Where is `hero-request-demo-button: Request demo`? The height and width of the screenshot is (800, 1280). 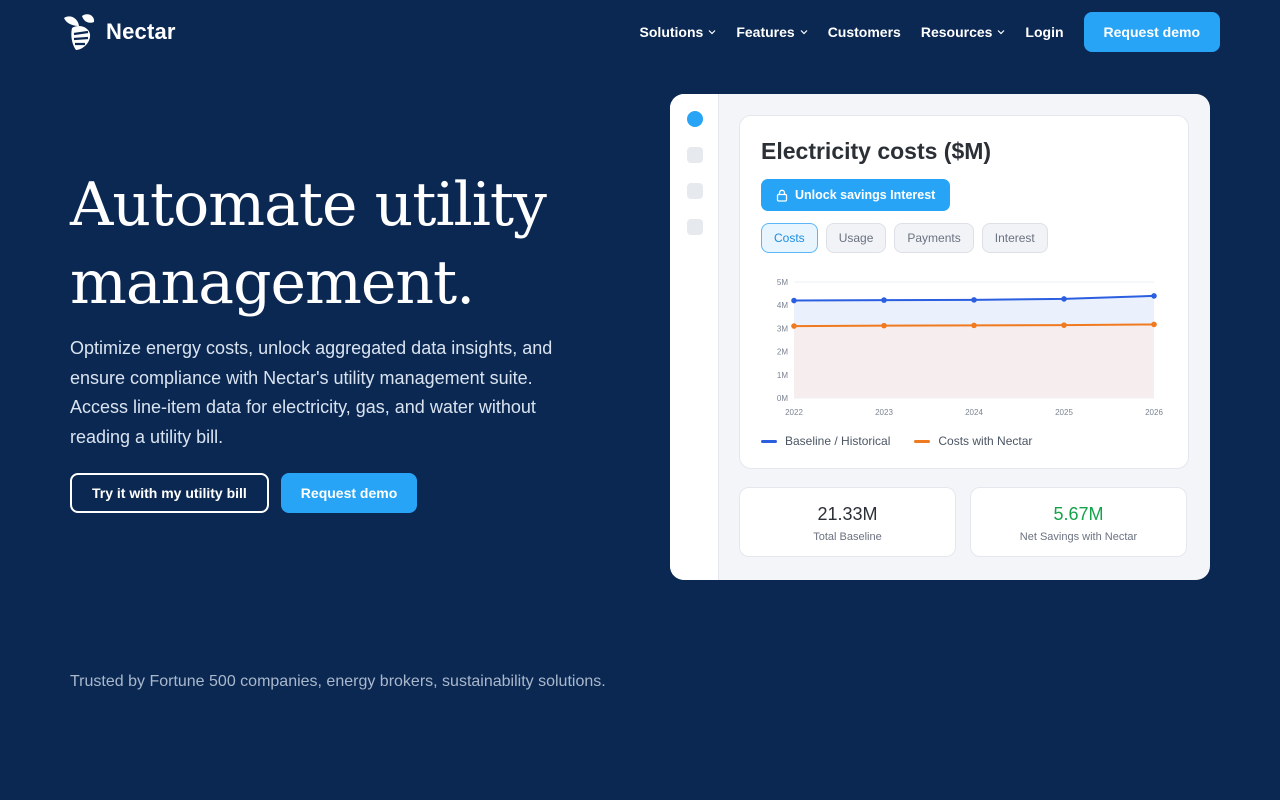
hero-request-demo-button: Request demo is located at coordinates (349, 493).